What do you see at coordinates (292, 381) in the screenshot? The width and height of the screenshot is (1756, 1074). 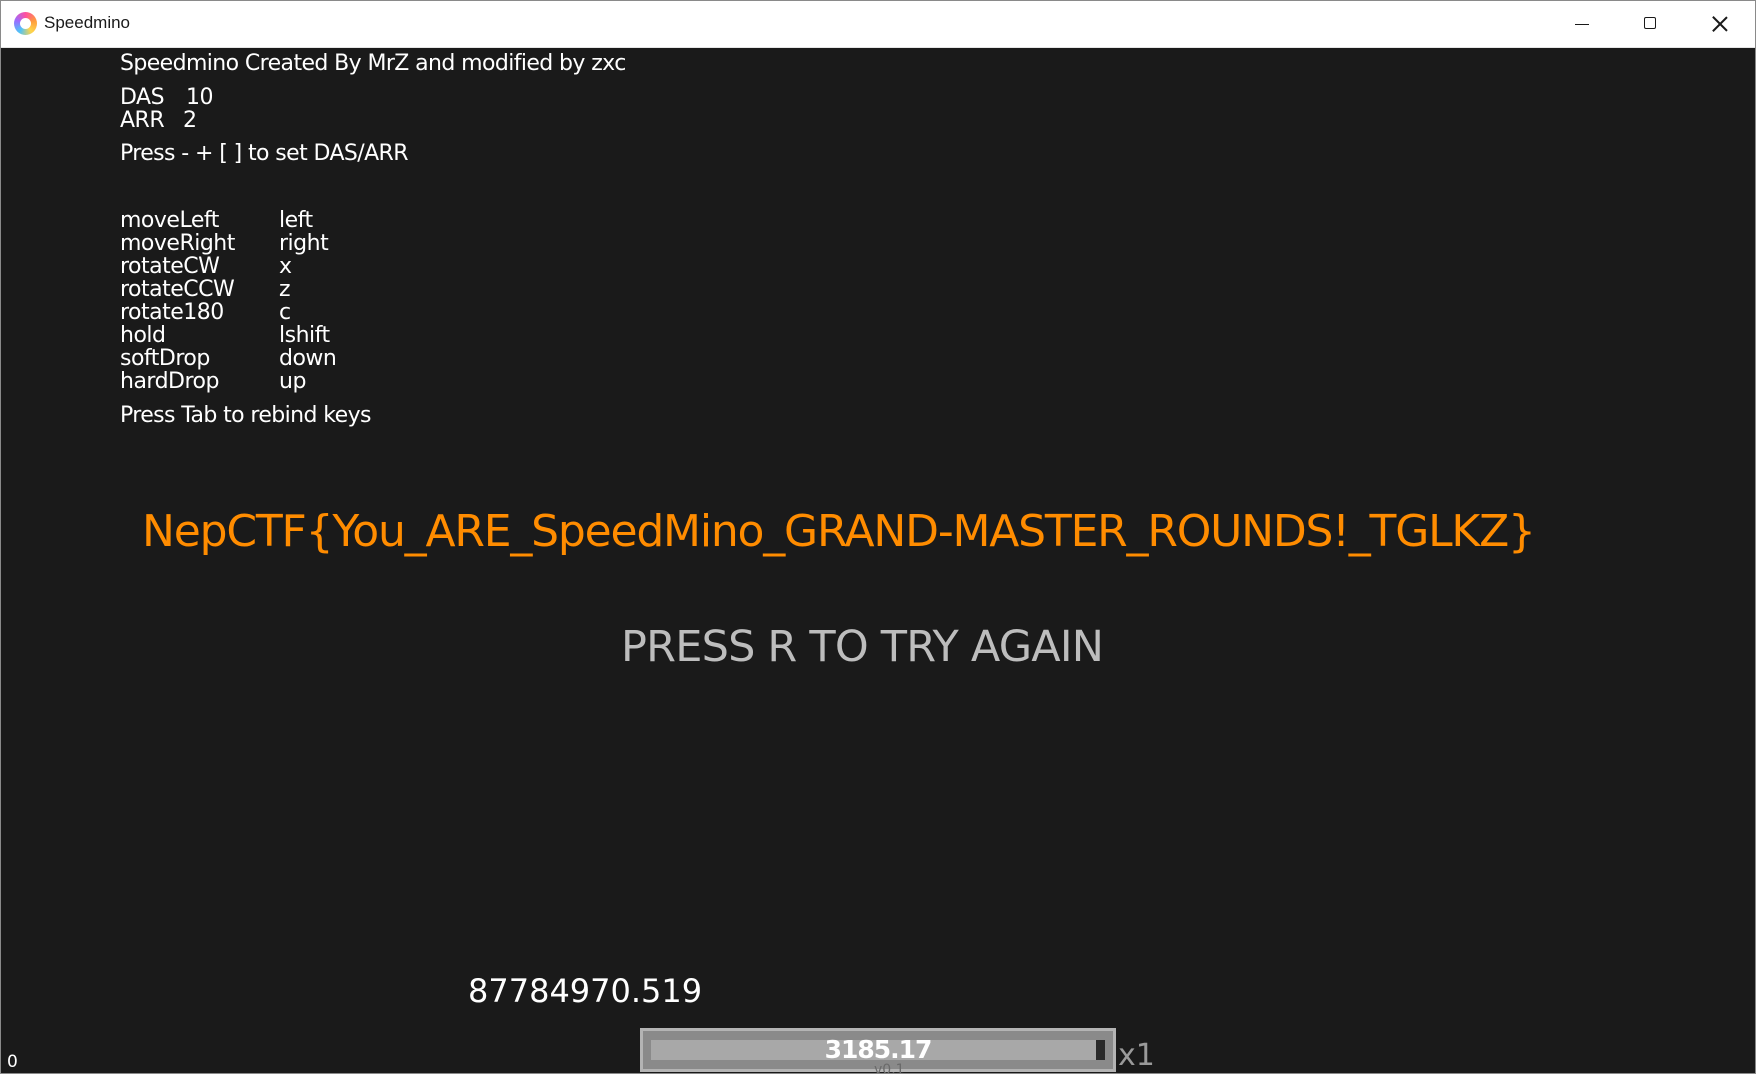 I see `binding-key: up` at bounding box center [292, 381].